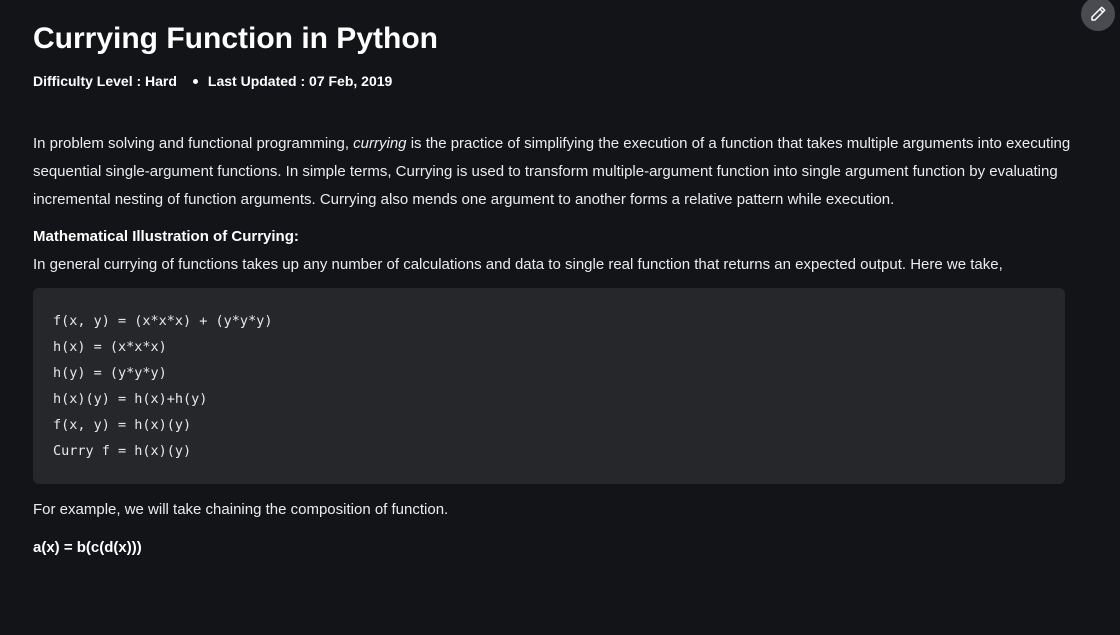 This screenshot has width=1120, height=635. What do you see at coordinates (195, 81) in the screenshot?
I see `separator-dot` at bounding box center [195, 81].